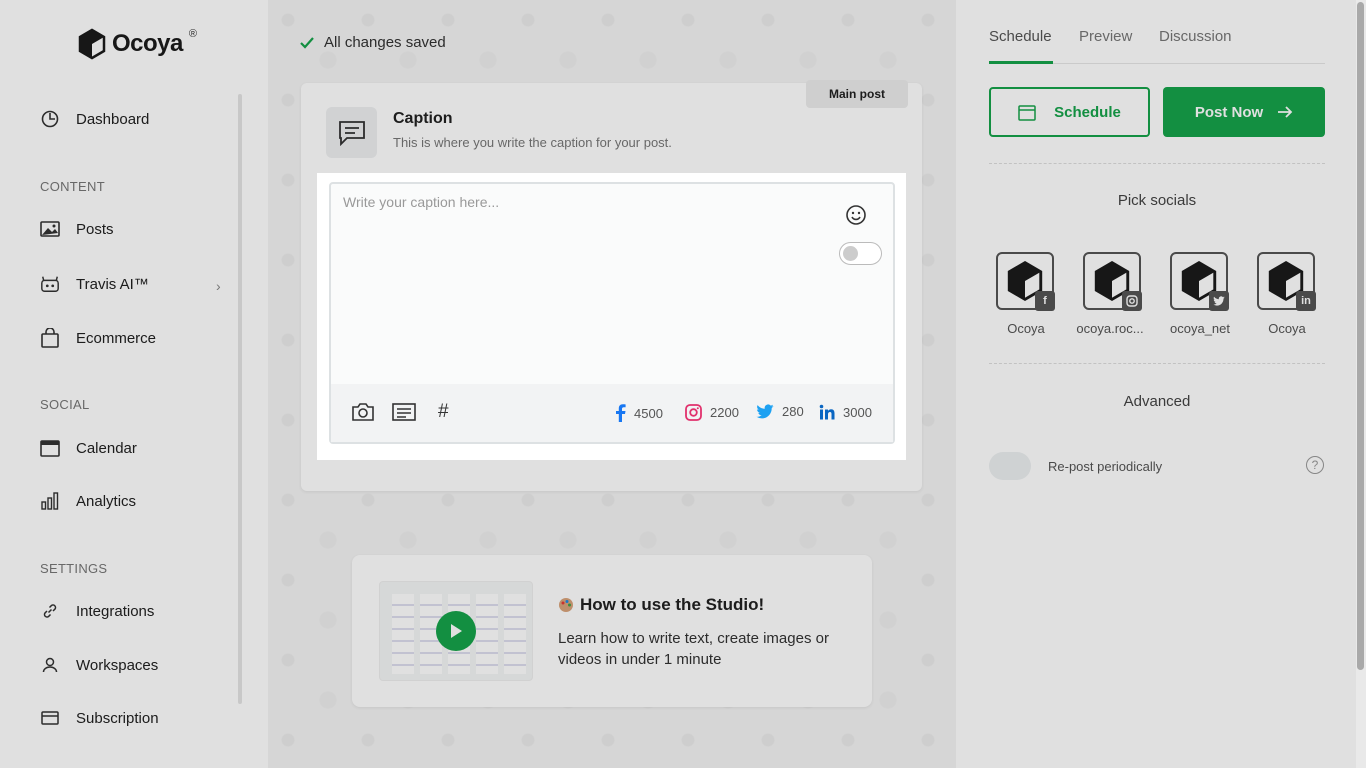 This screenshot has width=1366, height=768. What do you see at coordinates (1157, 200) in the screenshot?
I see `pick-socials-title: Pick socials` at bounding box center [1157, 200].